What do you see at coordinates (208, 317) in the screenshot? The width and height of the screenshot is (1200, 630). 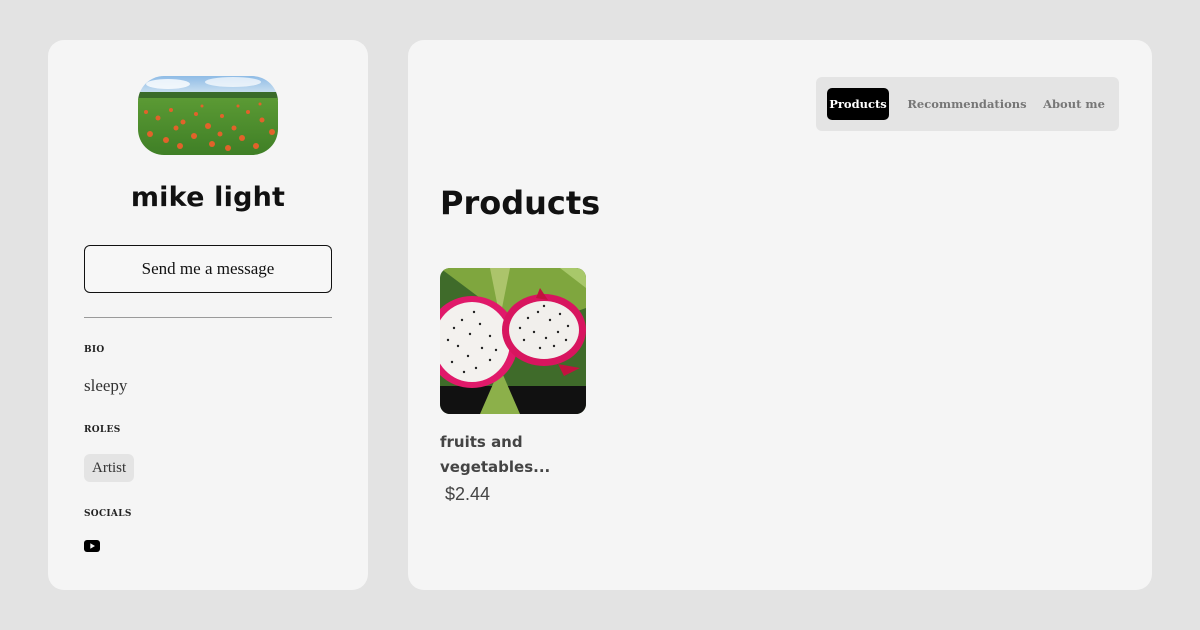 I see `divider` at bounding box center [208, 317].